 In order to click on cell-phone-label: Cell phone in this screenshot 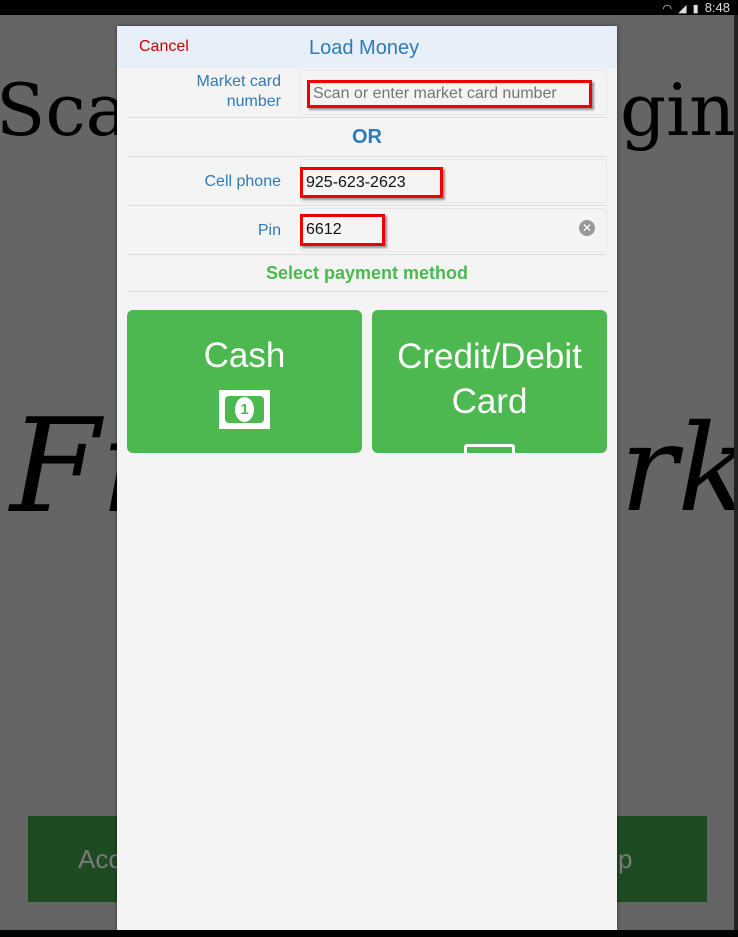, I will do `click(243, 181)`.